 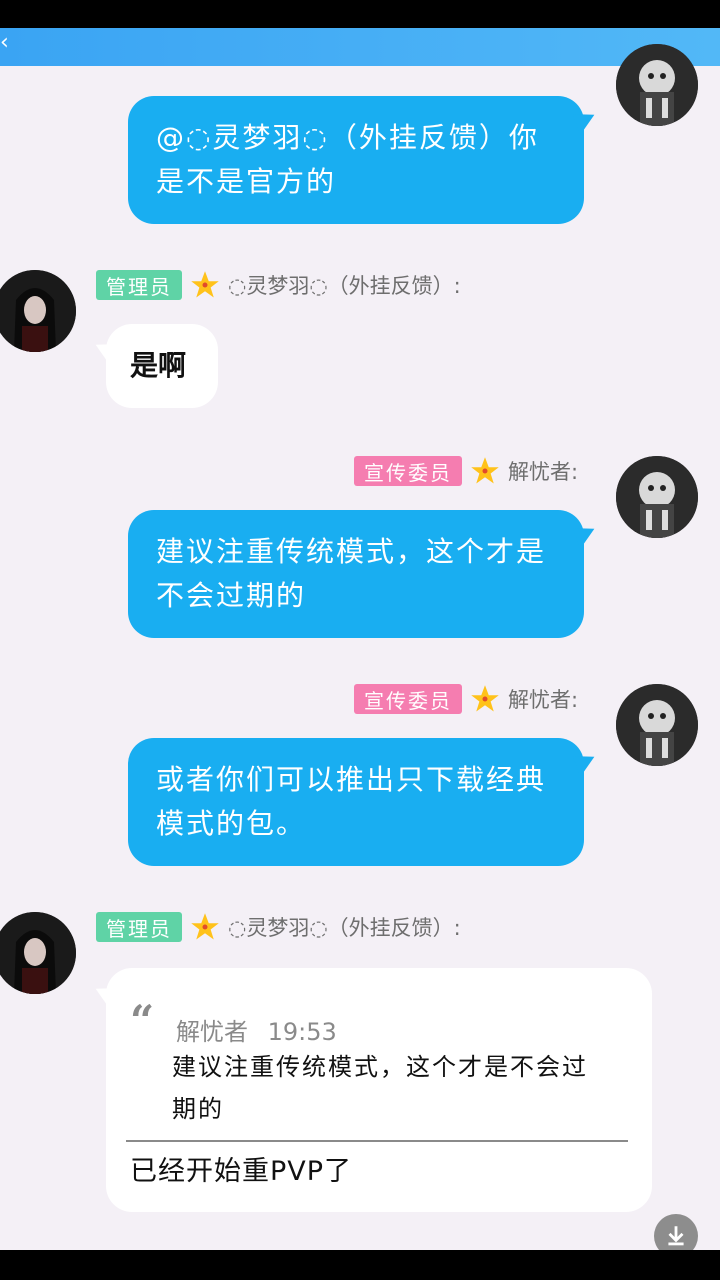 I want to click on message-bubble: @◌灵梦羽◌（外挂反馈）你是不是官方的, so click(x=356, y=160).